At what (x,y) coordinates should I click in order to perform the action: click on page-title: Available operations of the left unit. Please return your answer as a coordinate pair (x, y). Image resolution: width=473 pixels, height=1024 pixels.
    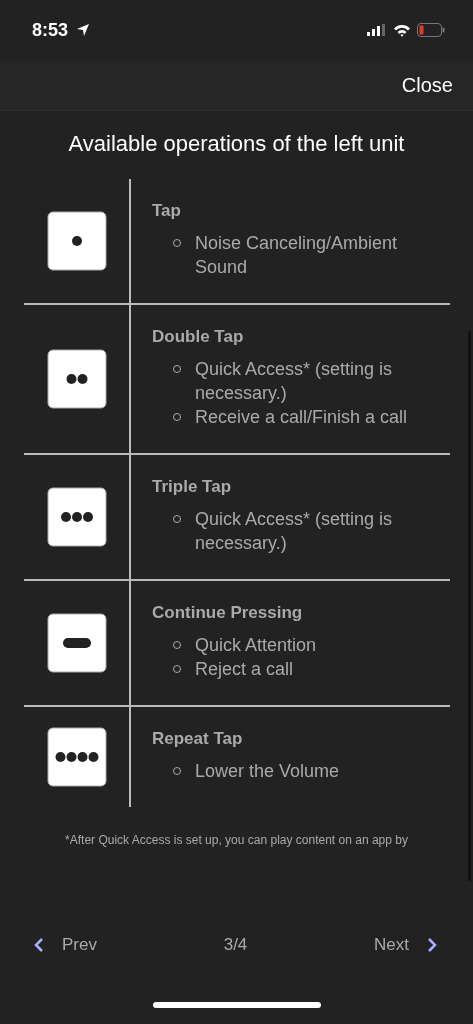
    Looking at the image, I should click on (236, 144).